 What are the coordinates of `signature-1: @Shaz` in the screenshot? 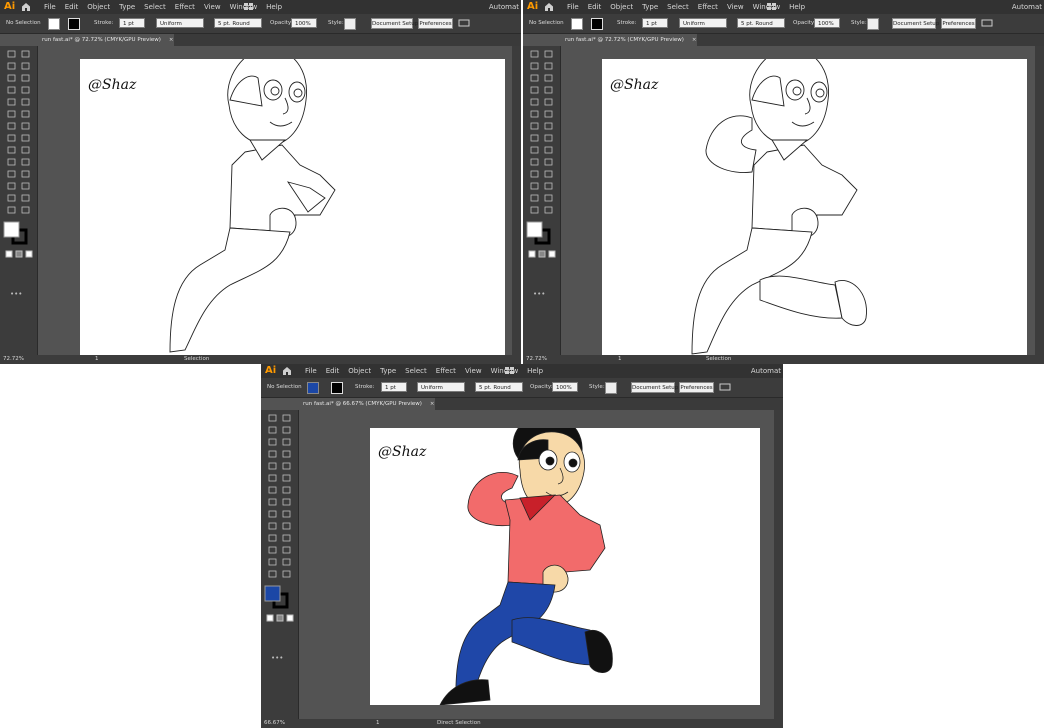 It's located at (112, 85).